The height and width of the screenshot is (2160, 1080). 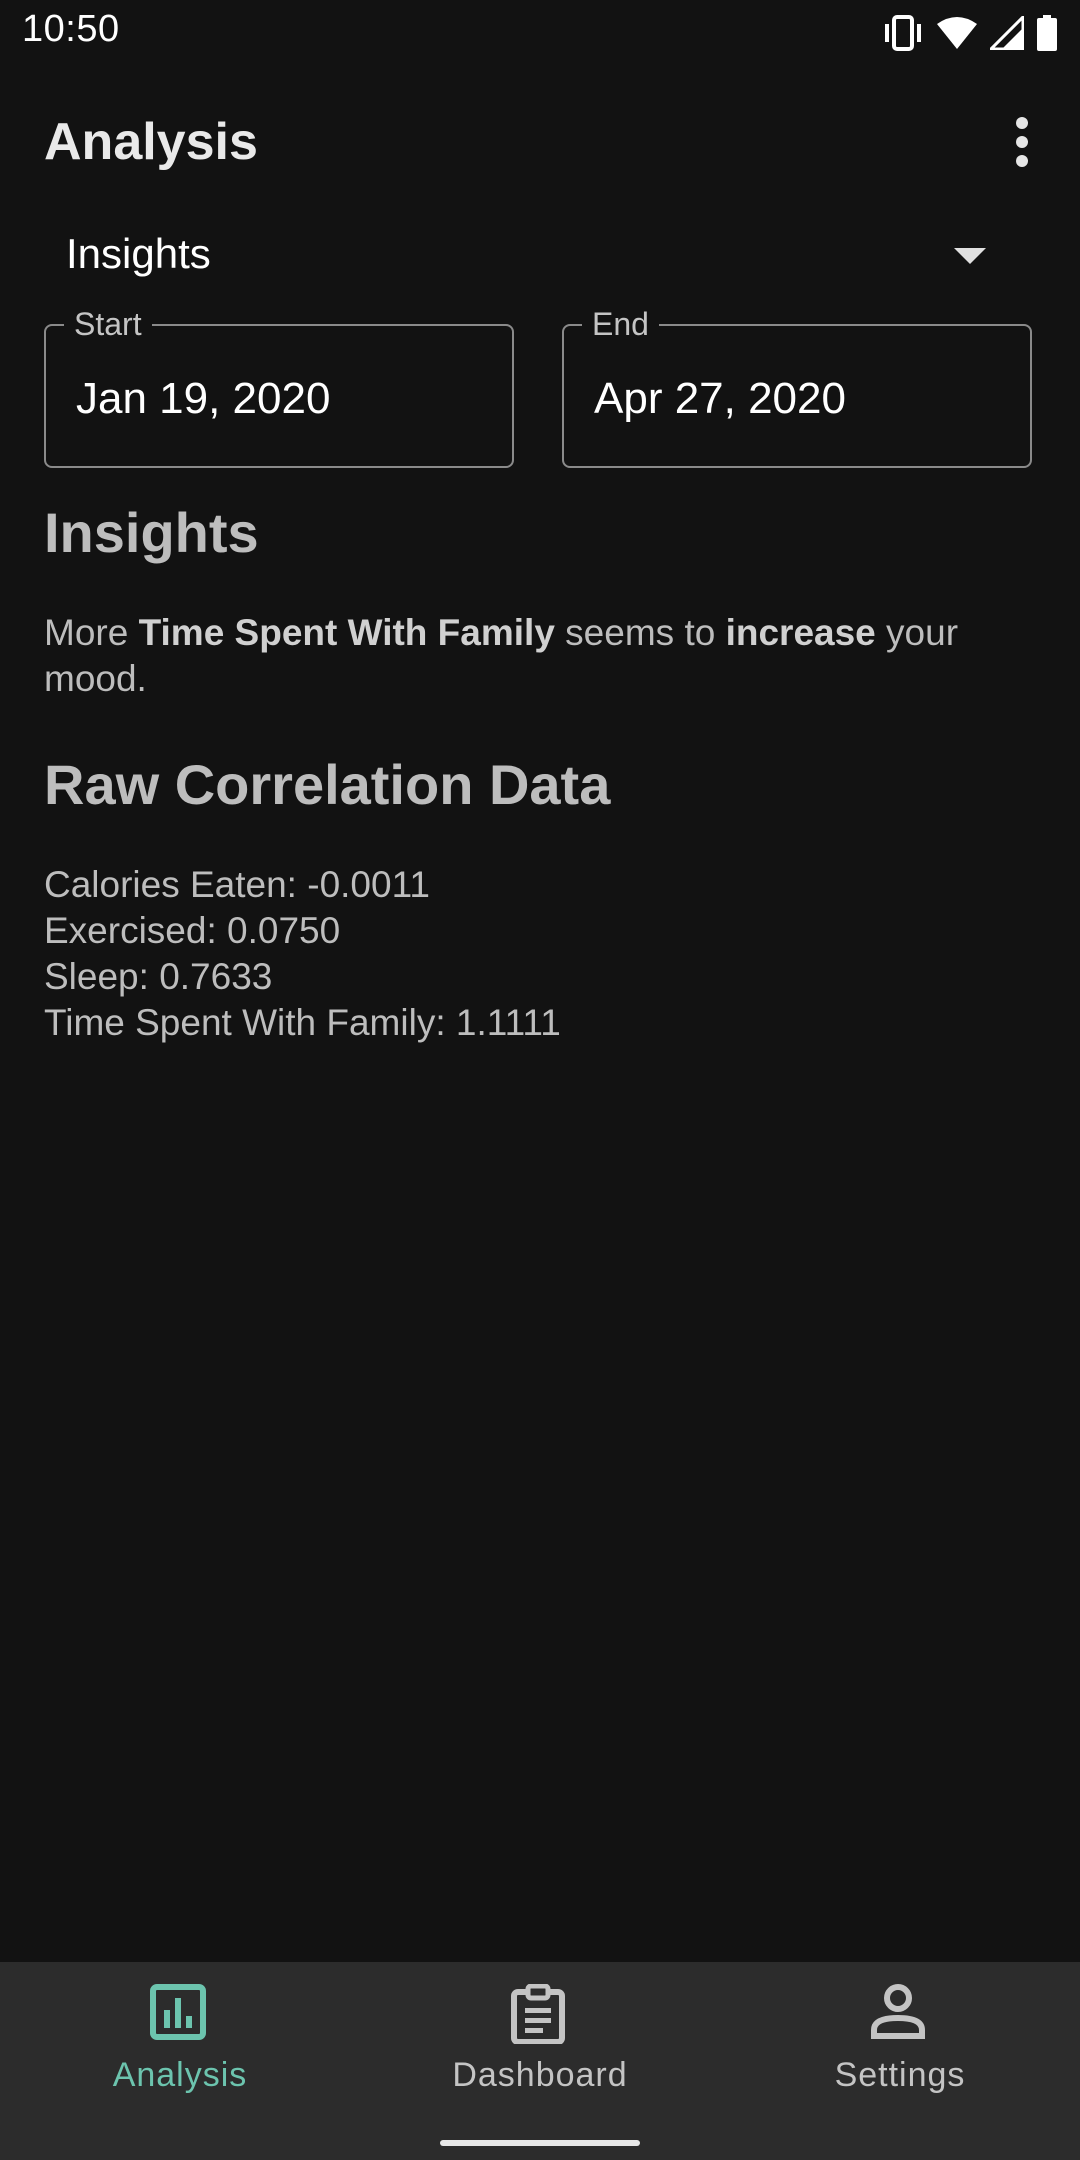 What do you see at coordinates (151, 142) in the screenshot?
I see `page-title: Analysis` at bounding box center [151, 142].